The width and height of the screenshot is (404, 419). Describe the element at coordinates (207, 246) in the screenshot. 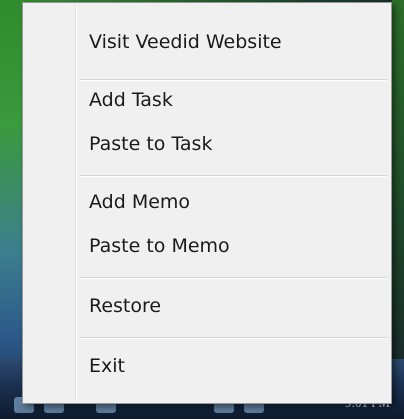

I see `menu-item-paste-to-memo: Paste to Memo` at that location.